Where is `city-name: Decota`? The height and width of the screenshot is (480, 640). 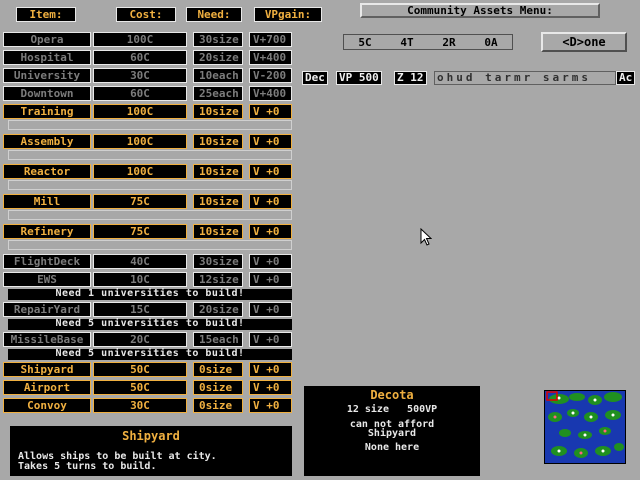
city-name: Decota is located at coordinates (392, 395).